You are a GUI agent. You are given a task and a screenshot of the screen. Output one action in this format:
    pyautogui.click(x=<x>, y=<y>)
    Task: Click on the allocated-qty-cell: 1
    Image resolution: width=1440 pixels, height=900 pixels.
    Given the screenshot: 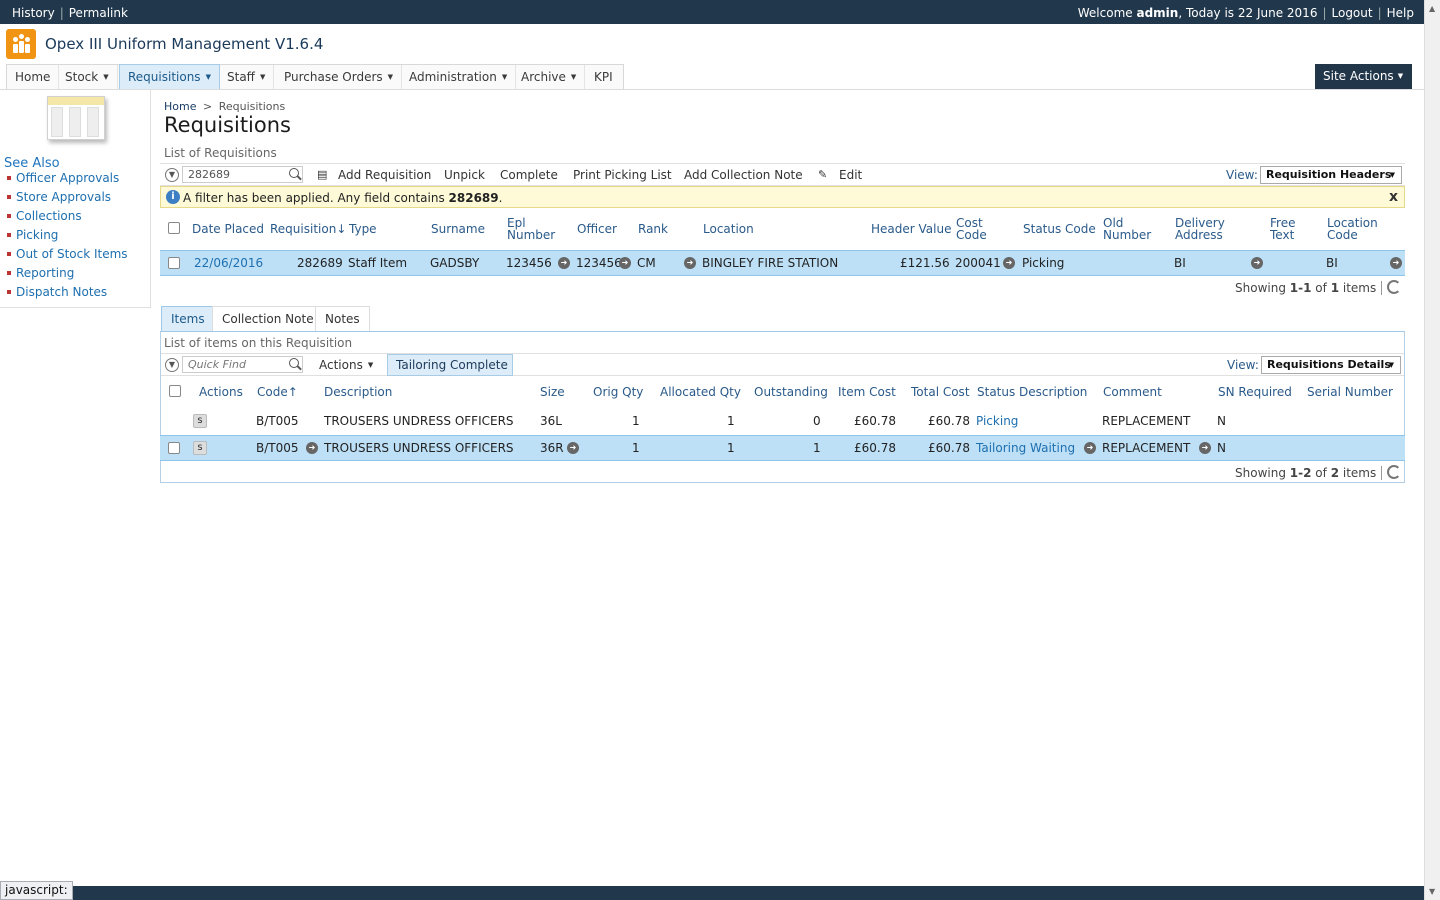 What is the action you would take?
    pyautogui.click(x=731, y=421)
    